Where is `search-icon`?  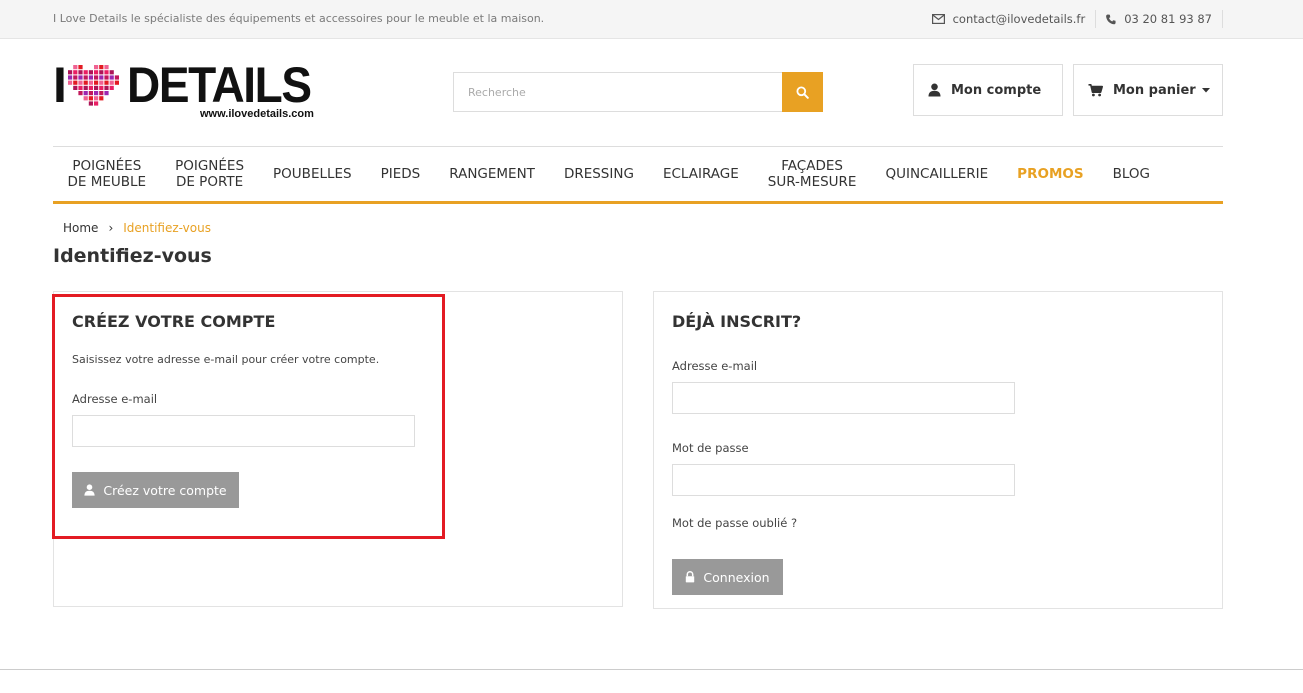
search-icon is located at coordinates (802, 92).